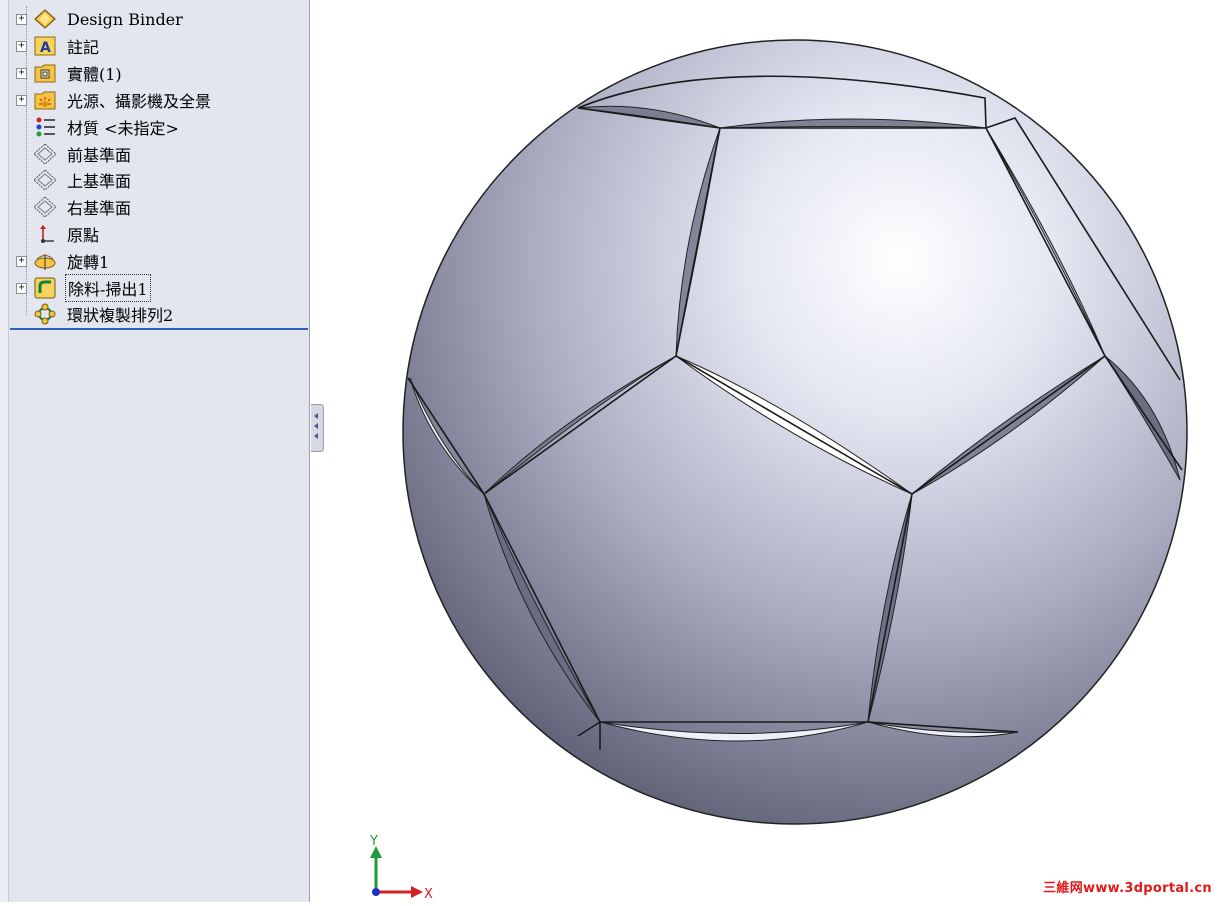  Describe the element at coordinates (1127, 888) in the screenshot. I see `watermark: 三維网www.3dportal.cn` at that location.